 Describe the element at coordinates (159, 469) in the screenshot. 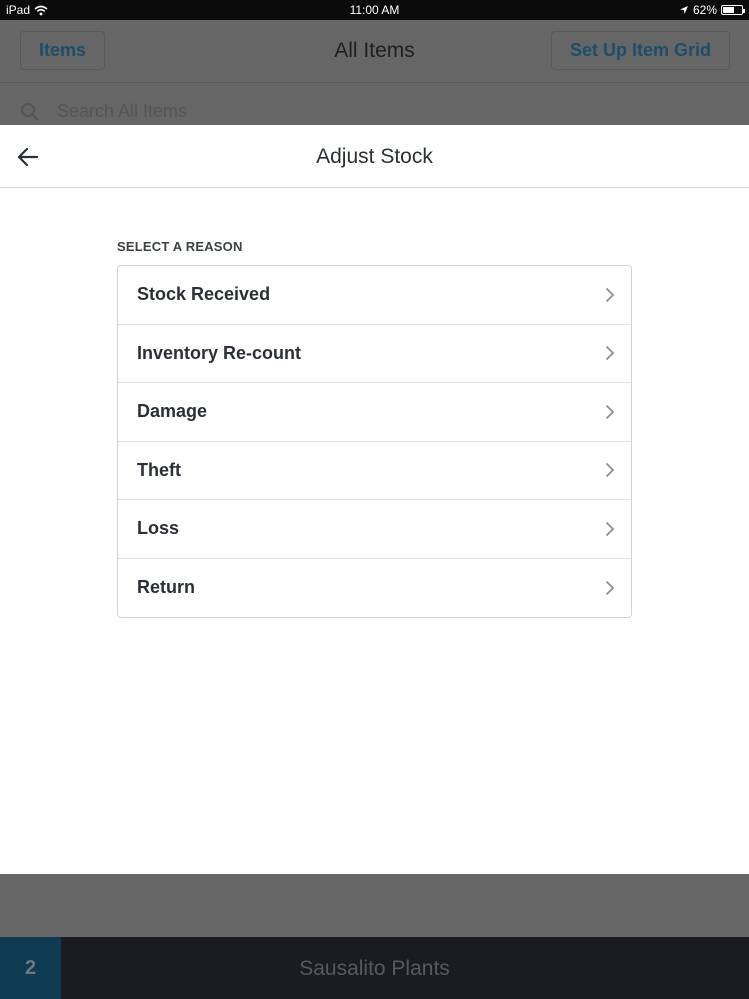

I see `reason-label: Theft` at that location.